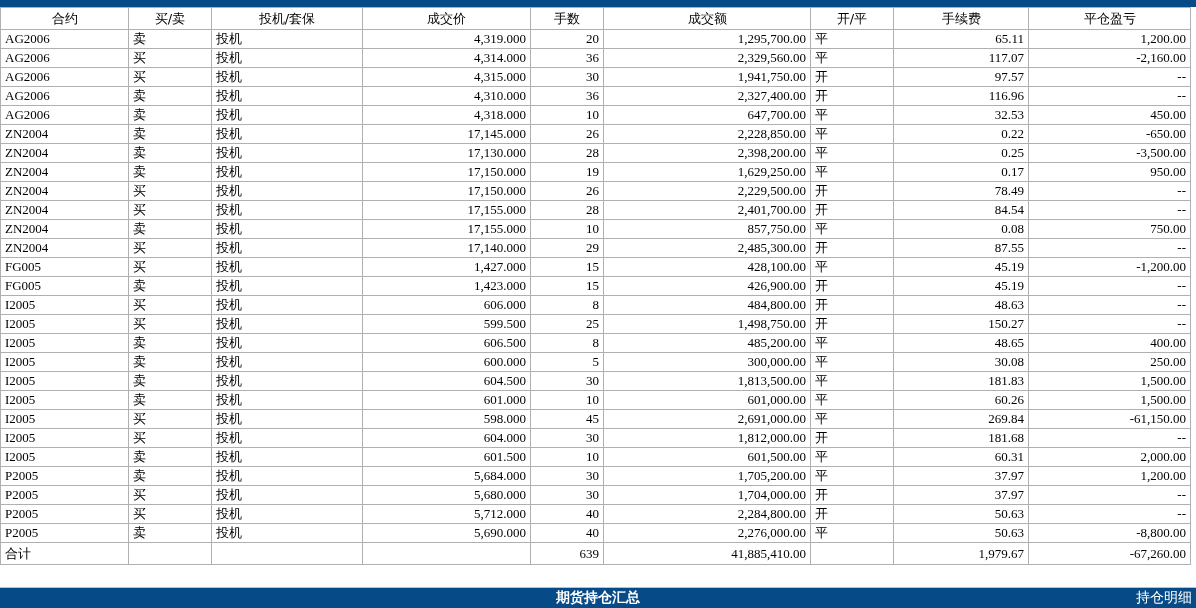  I want to click on table-cell: 950.00, so click(1109, 172).